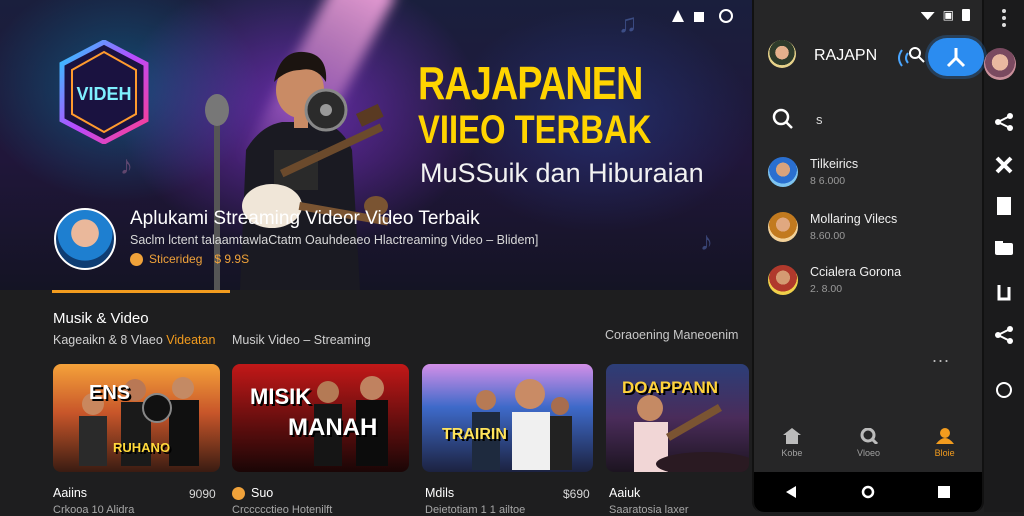  Describe the element at coordinates (677, 418) in the screenshot. I see `video-card: DOAPPANN` at that location.